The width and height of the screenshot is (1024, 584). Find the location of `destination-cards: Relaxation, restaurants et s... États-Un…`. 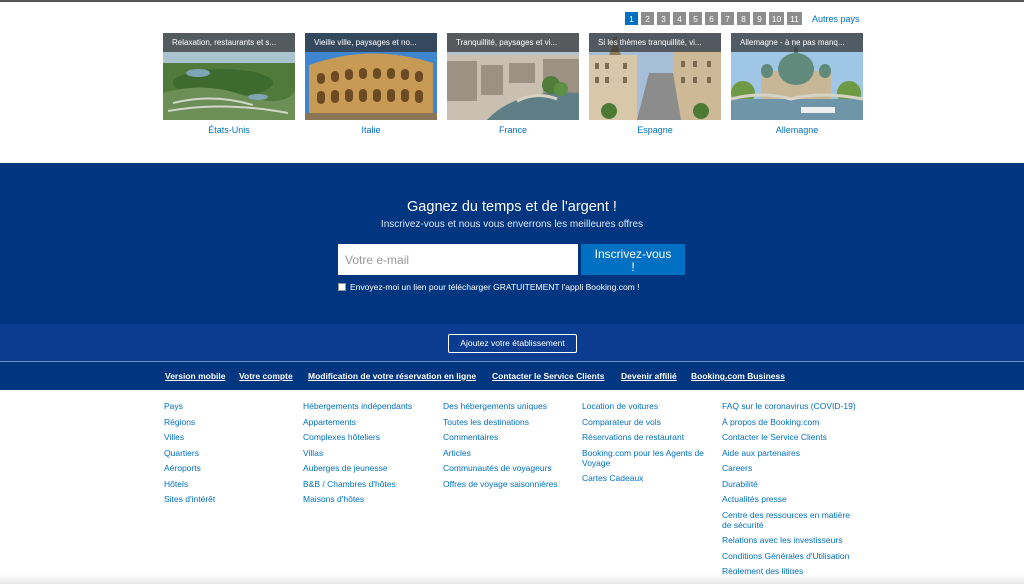

destination-cards: Relaxation, restaurants et s... États-Un… is located at coordinates (513, 84).